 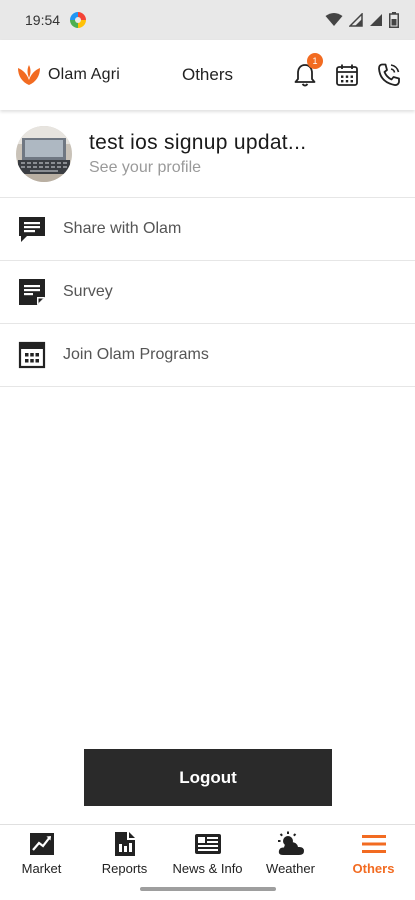 What do you see at coordinates (88, 291) in the screenshot?
I see `menu-item-label: Survey` at bounding box center [88, 291].